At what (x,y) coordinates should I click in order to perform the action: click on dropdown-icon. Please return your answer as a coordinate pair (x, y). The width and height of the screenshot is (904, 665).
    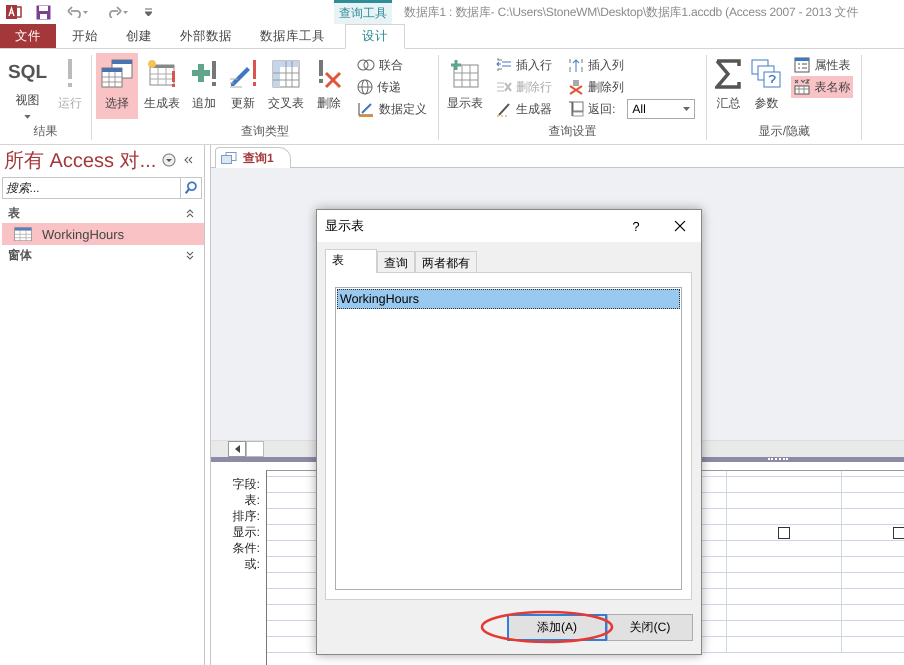
    Looking at the image, I should click on (169, 160).